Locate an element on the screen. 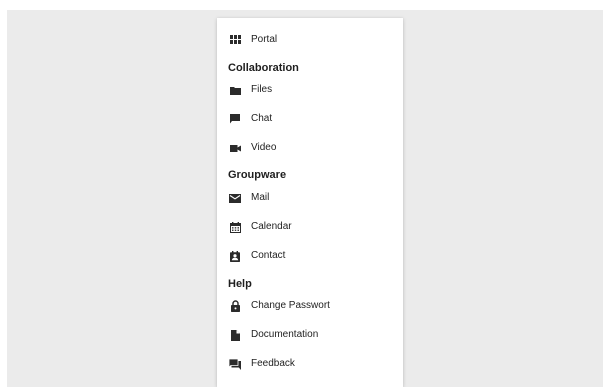  menu-item-documentation: Documentation is located at coordinates (310, 335).